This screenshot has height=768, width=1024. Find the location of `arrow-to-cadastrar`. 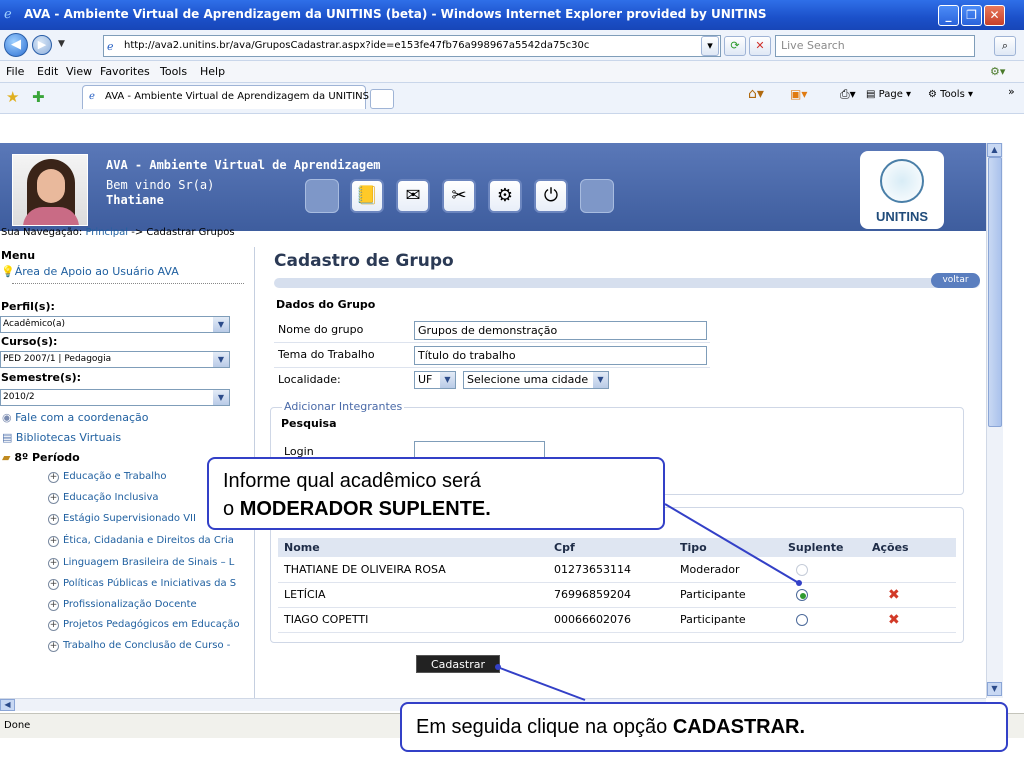

arrow-to-cadastrar is located at coordinates (542, 684).